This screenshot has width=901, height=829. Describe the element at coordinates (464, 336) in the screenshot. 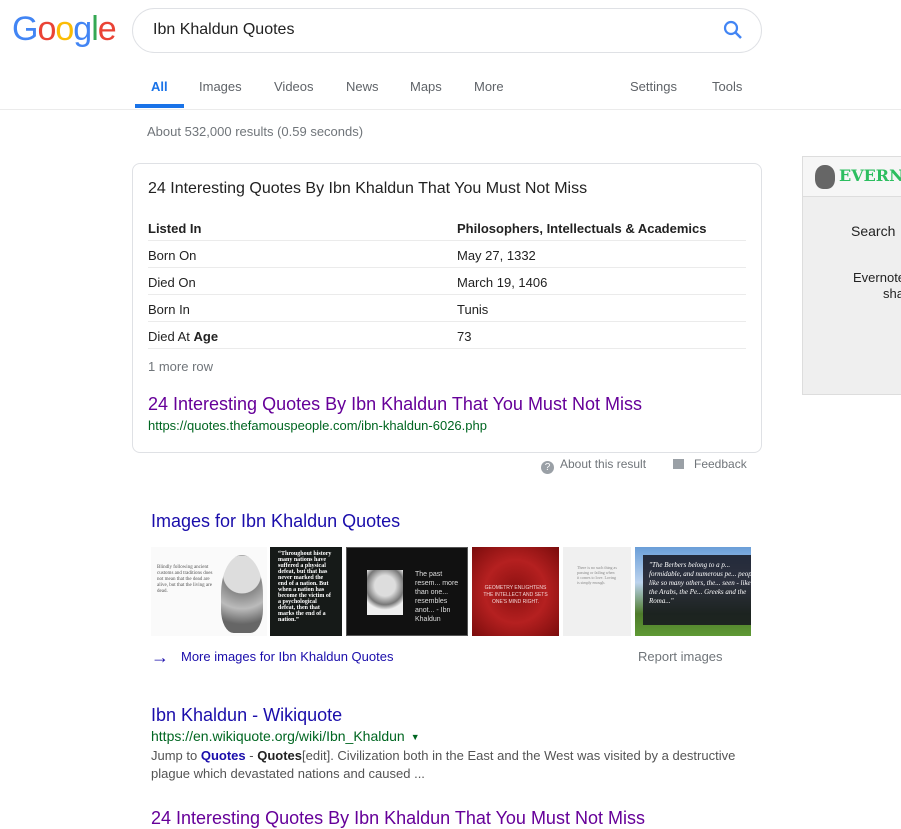

I see `row-value: 73` at that location.